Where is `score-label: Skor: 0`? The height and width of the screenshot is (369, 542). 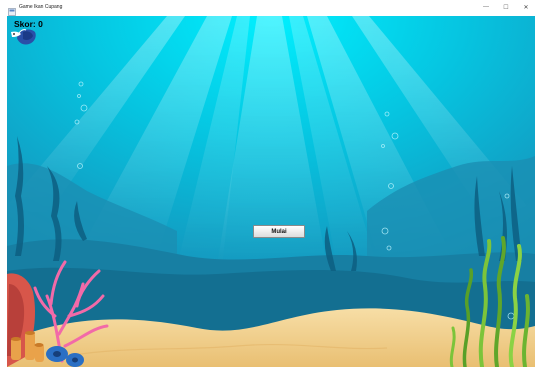 score-label: Skor: 0 is located at coordinates (28, 24).